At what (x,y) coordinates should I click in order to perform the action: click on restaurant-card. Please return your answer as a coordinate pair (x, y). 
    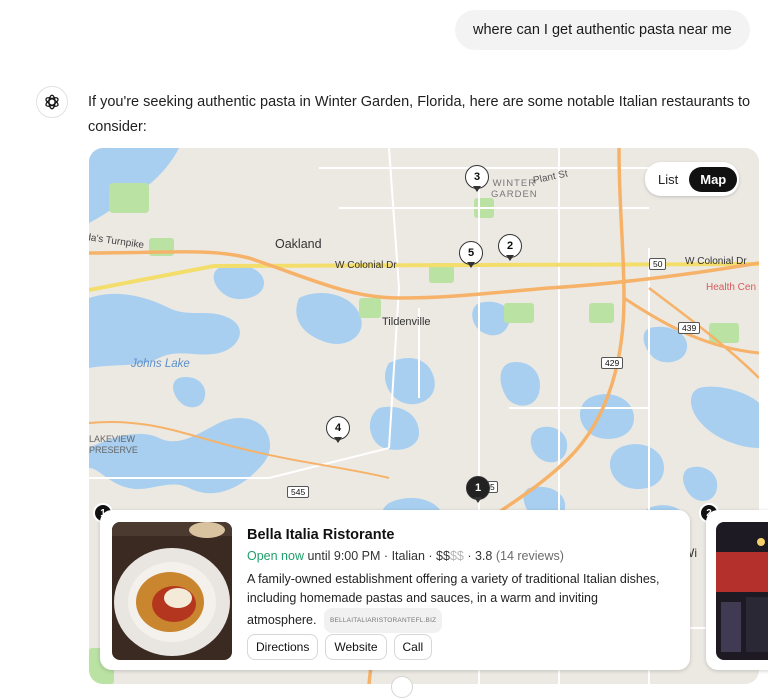
    Looking at the image, I should click on (737, 590).